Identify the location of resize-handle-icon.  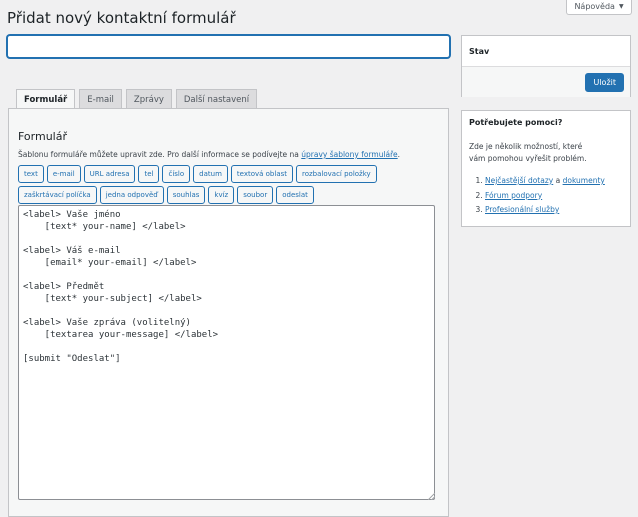
(431, 496).